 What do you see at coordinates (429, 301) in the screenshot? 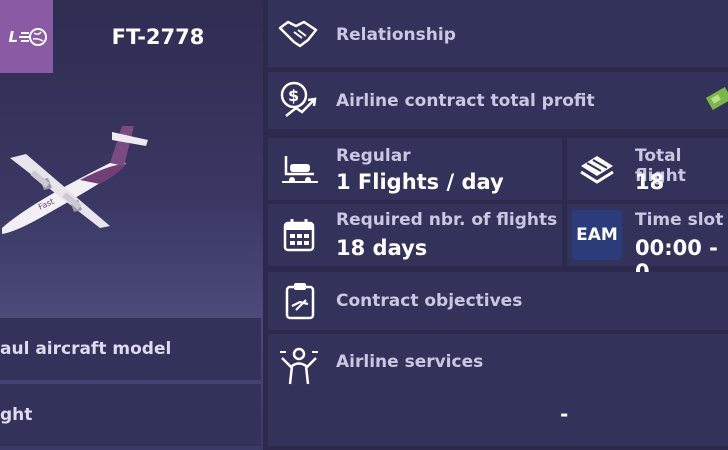
I see `contract-objectives-label: Contract objectives` at bounding box center [429, 301].